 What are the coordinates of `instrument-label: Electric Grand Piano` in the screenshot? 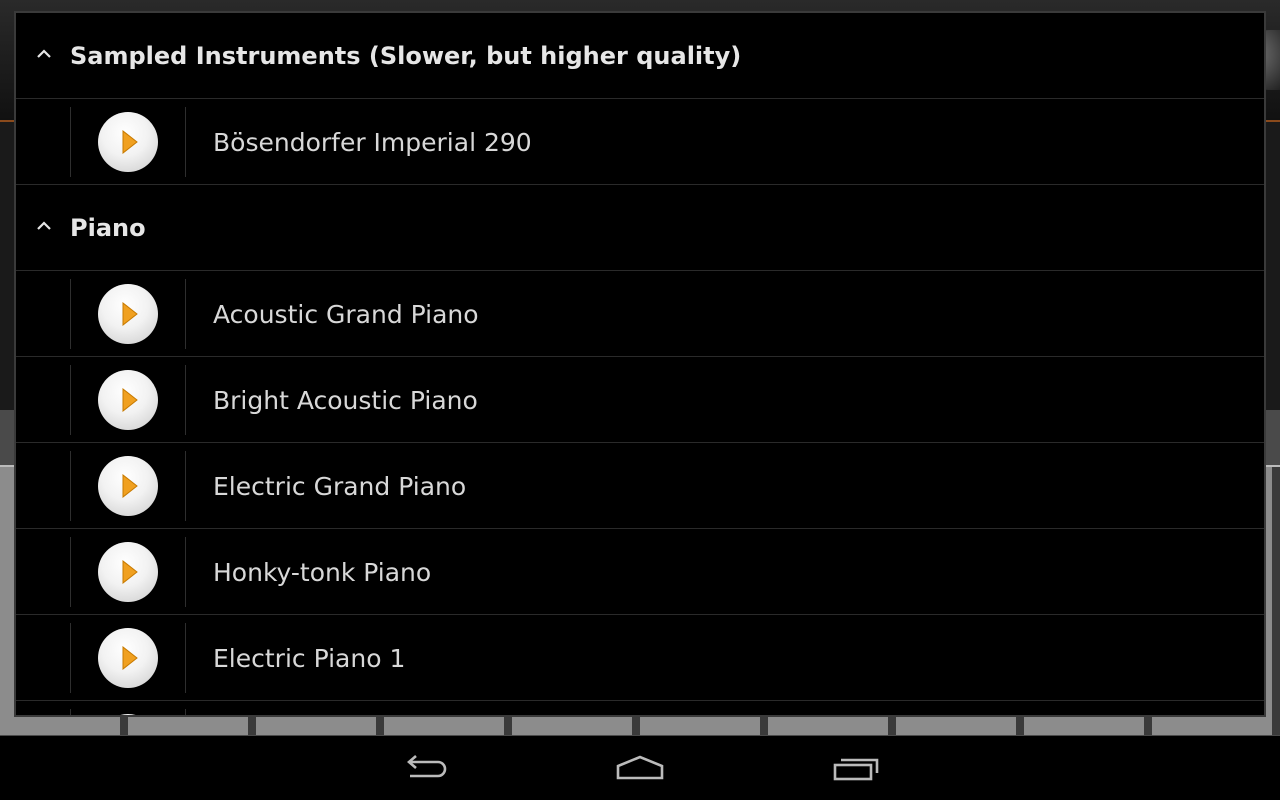 It's located at (340, 486).